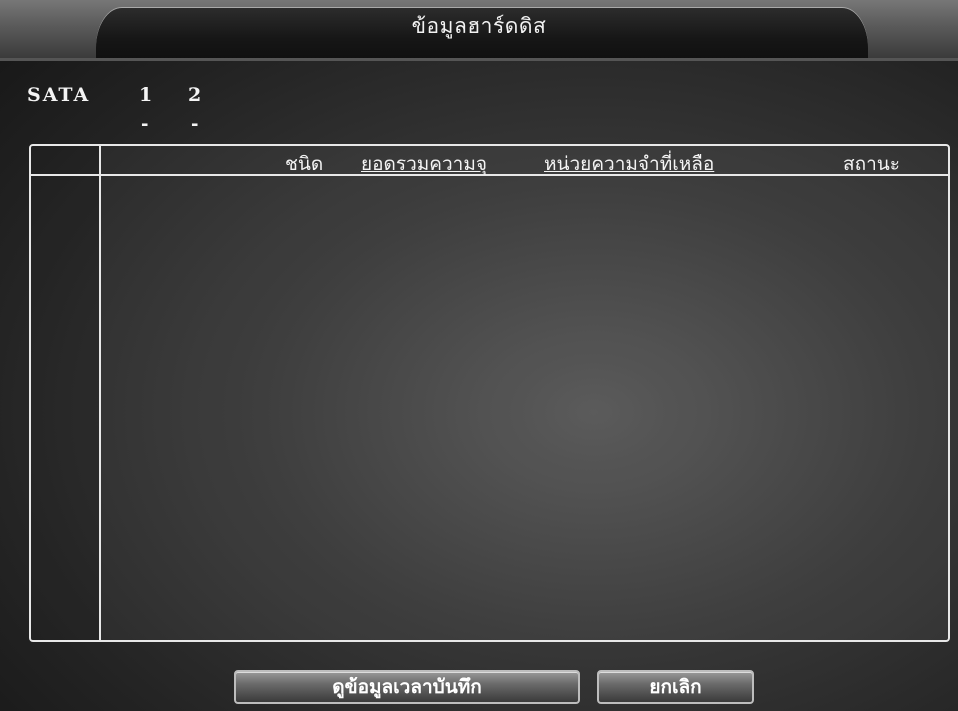 The image size is (958, 711). Describe the element at coordinates (489, 175) in the screenshot. I see `table-header-divider` at that location.